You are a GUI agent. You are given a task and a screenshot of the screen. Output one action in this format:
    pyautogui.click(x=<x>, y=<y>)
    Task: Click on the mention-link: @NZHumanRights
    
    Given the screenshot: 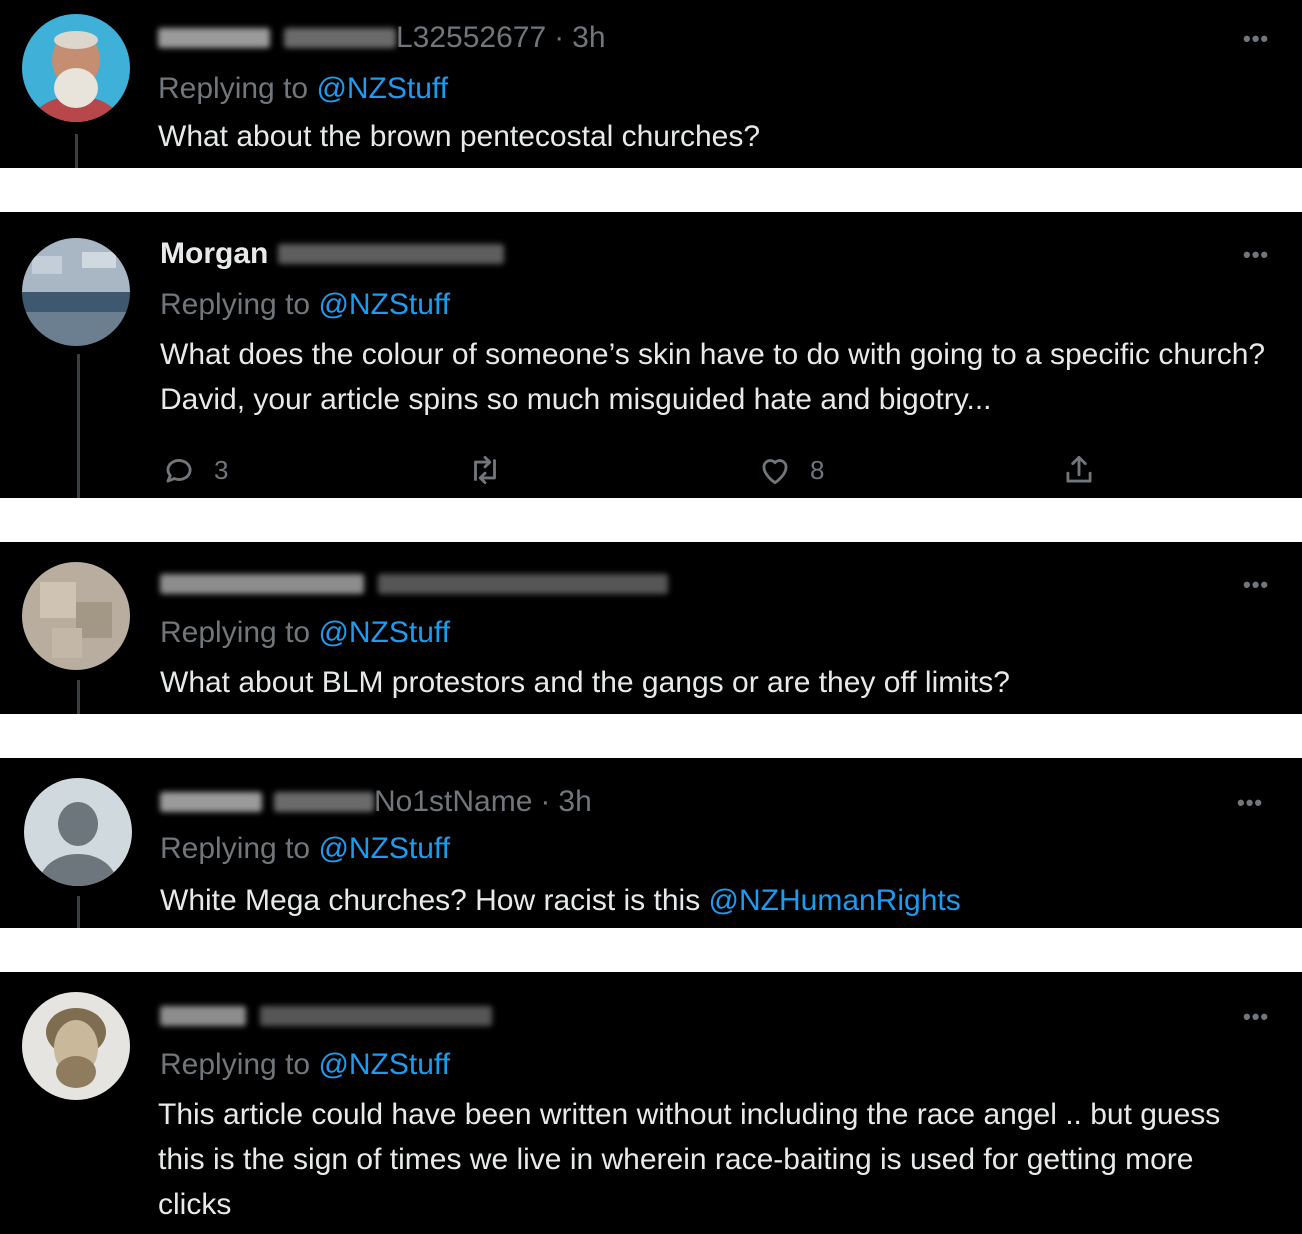 What is the action you would take?
    pyautogui.click(x=835, y=900)
    